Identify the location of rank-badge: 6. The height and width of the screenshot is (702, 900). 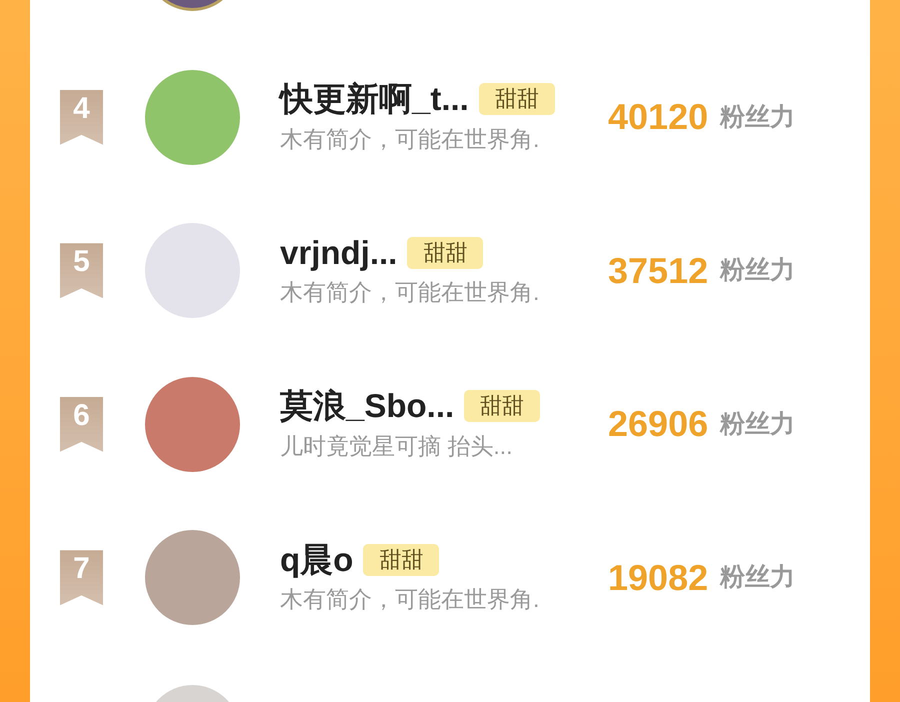
(81, 424).